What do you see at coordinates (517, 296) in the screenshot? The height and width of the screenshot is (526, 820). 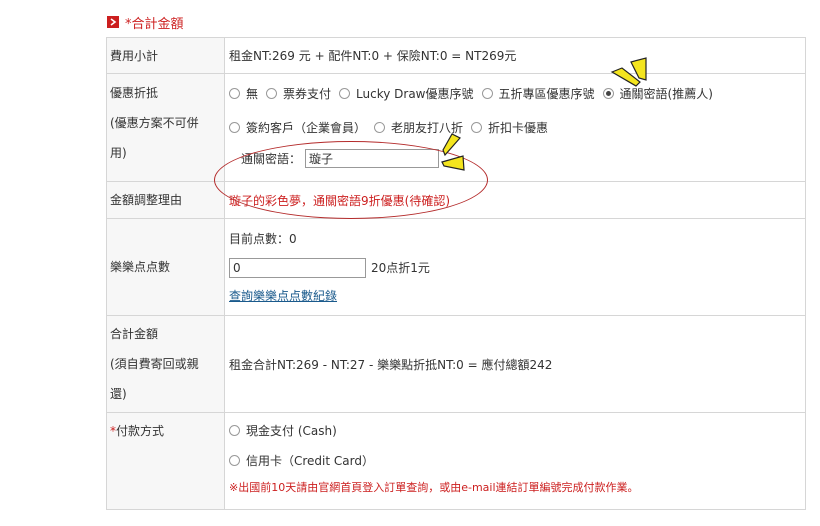 I see `points-link-row: 查詢樂樂点点數紀錄` at bounding box center [517, 296].